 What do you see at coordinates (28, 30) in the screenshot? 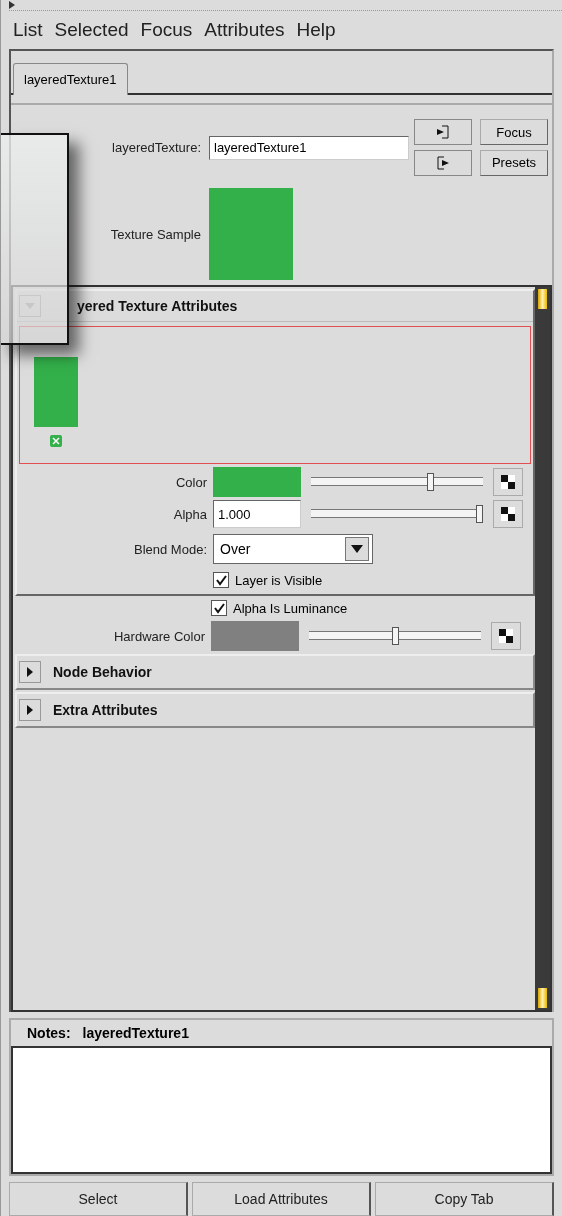
I see `menu-item: List` at bounding box center [28, 30].